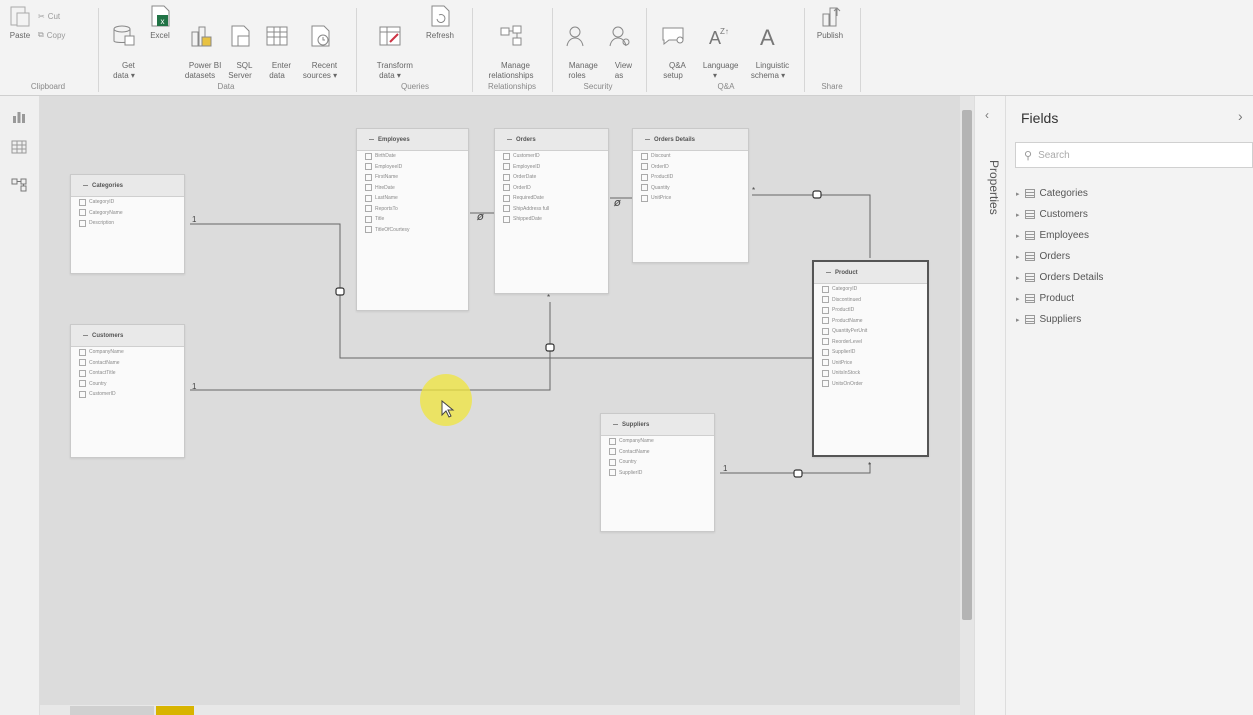 The width and height of the screenshot is (1253, 715). Describe the element at coordinates (1059, 277) in the screenshot. I see `fields-item: ▸ Orders Details` at that location.